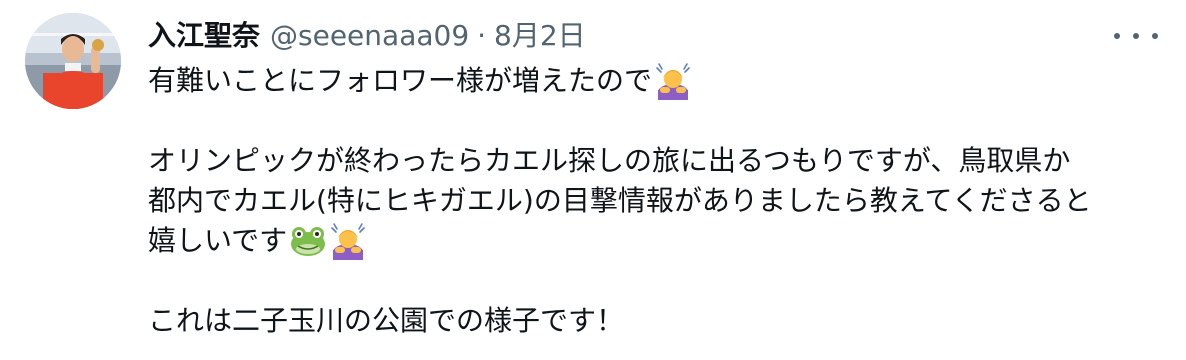  Describe the element at coordinates (658, 321) in the screenshot. I see `tweet-line: これは二子玉川の公園での様子です！` at that location.